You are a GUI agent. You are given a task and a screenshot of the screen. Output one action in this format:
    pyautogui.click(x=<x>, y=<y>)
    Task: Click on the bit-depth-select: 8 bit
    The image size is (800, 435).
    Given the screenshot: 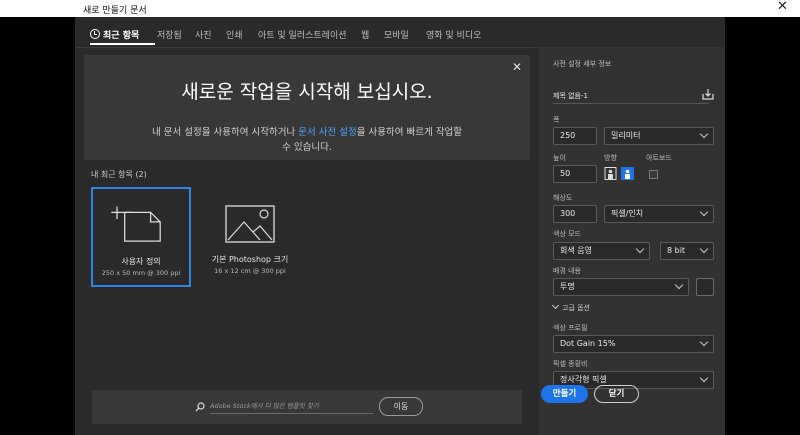 What is the action you would take?
    pyautogui.click(x=687, y=251)
    